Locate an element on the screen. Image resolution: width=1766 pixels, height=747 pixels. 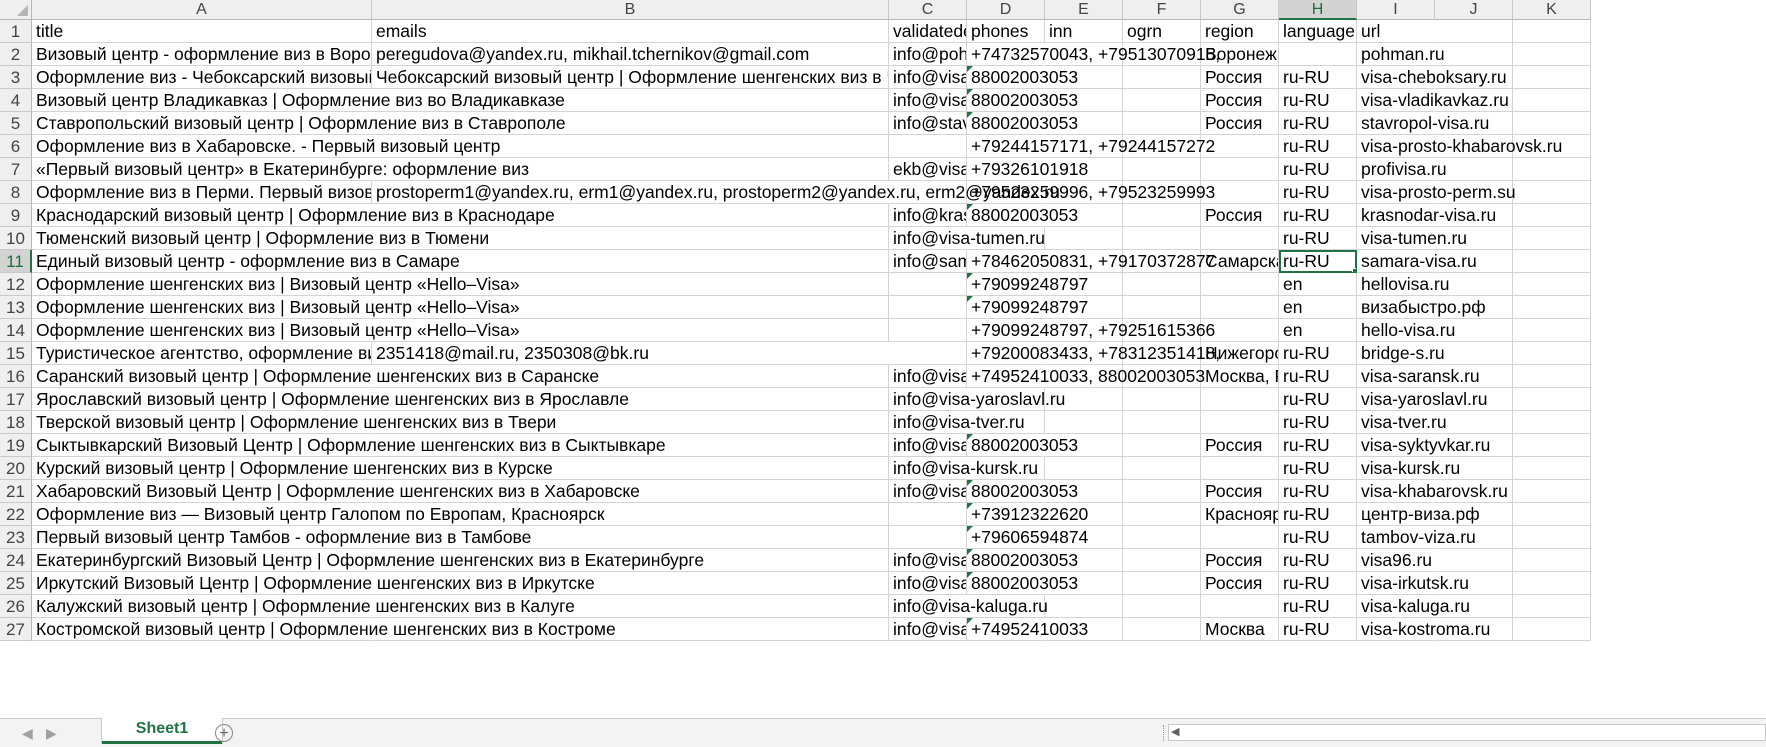
row-header: 27 is located at coordinates (16, 629).